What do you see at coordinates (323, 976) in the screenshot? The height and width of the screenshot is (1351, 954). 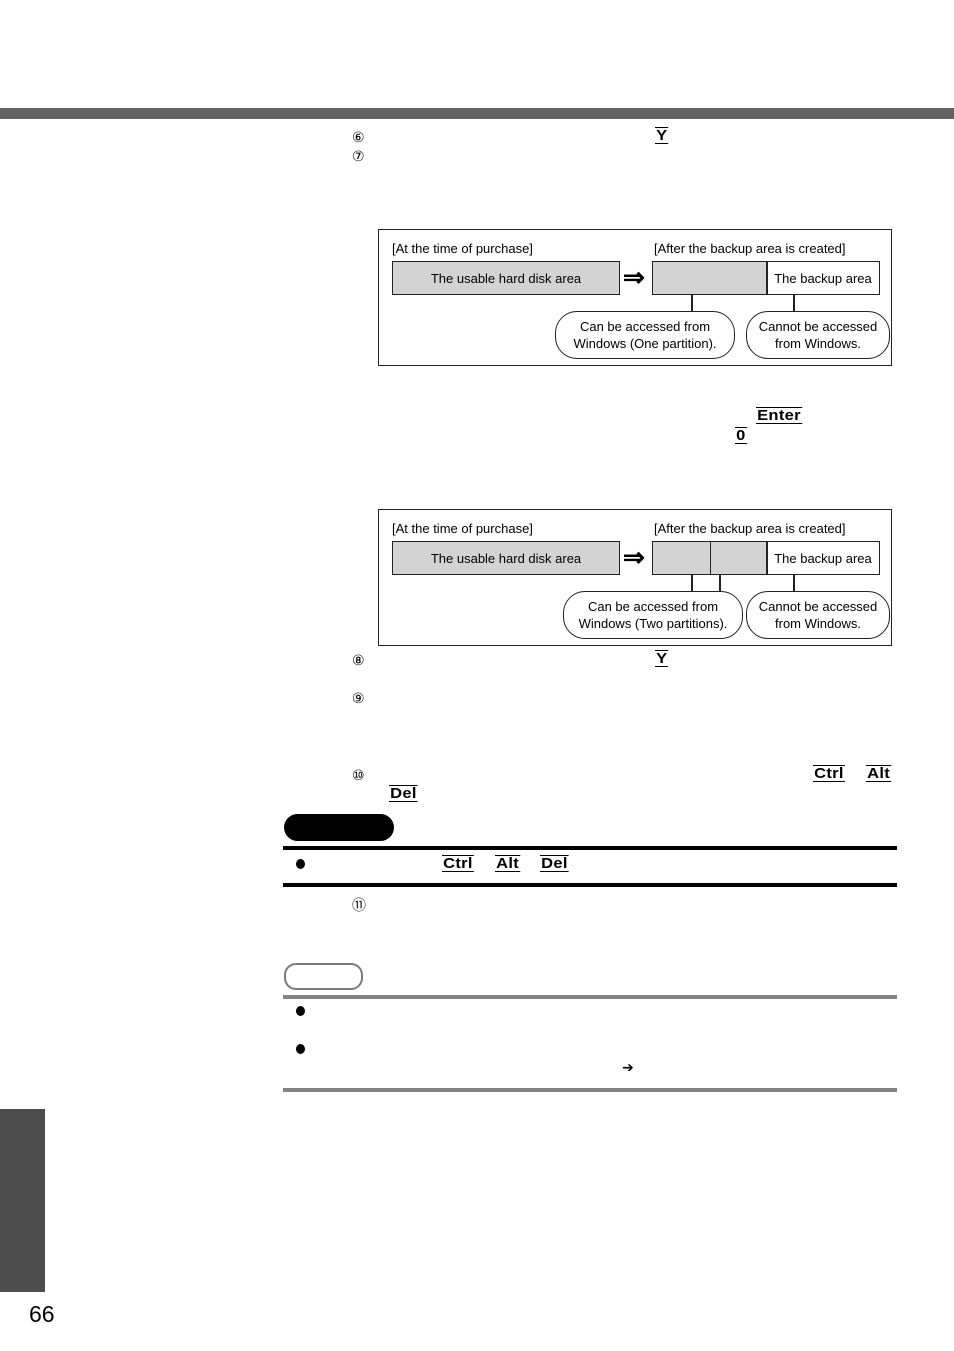 I see `note-heading-pill` at bounding box center [323, 976].